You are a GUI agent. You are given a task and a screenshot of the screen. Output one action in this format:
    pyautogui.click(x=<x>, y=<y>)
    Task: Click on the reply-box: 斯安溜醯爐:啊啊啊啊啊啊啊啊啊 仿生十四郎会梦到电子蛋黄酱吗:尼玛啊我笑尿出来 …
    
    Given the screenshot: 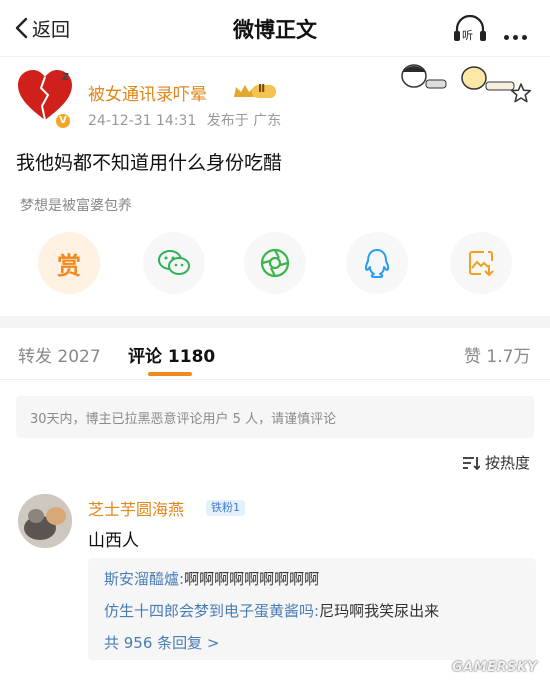 What is the action you would take?
    pyautogui.click(x=312, y=609)
    